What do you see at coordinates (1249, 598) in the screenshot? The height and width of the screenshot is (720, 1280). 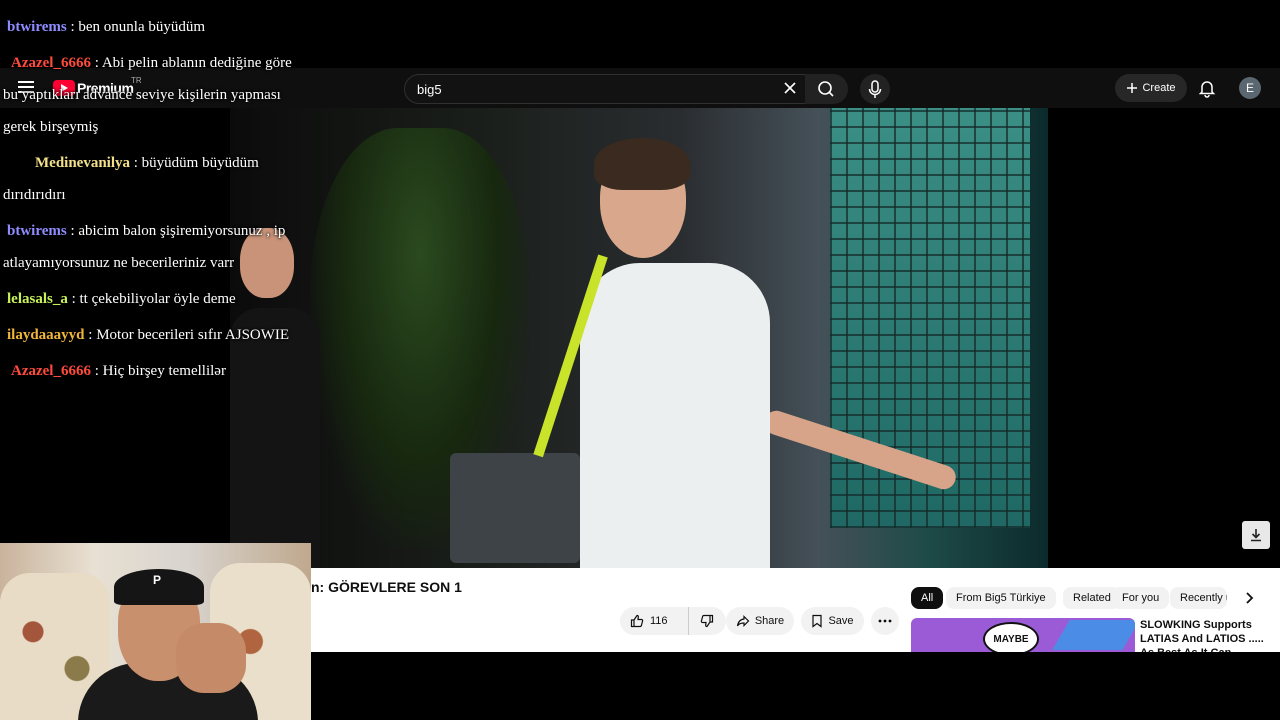 I see `chevron-right-icon` at bounding box center [1249, 598].